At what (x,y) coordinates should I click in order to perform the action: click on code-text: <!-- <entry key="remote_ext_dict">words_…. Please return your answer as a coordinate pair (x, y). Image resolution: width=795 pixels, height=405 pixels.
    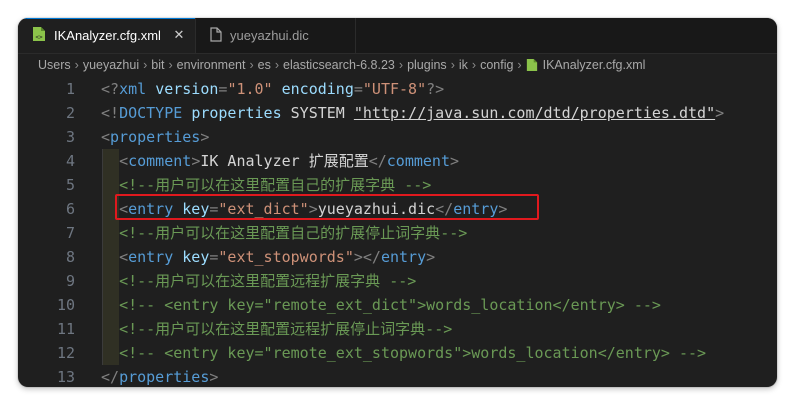
    Looking at the image, I should click on (381, 305).